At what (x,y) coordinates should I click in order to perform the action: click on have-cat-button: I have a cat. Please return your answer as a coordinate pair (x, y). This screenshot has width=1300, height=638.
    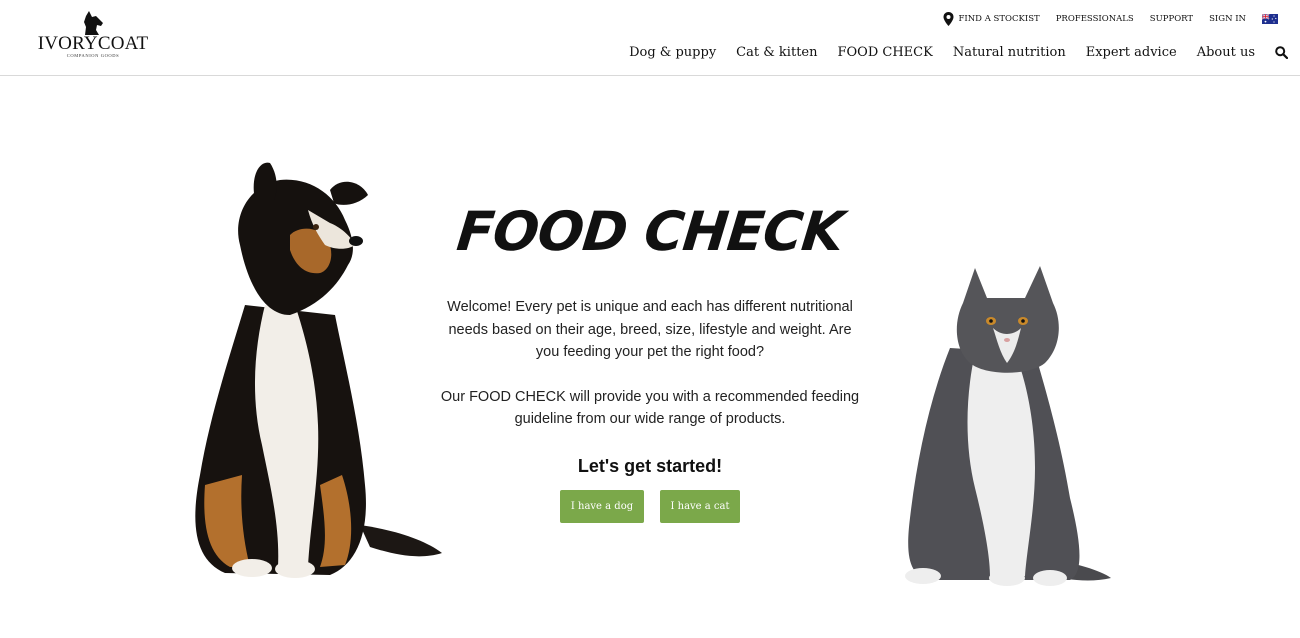
    Looking at the image, I should click on (700, 506).